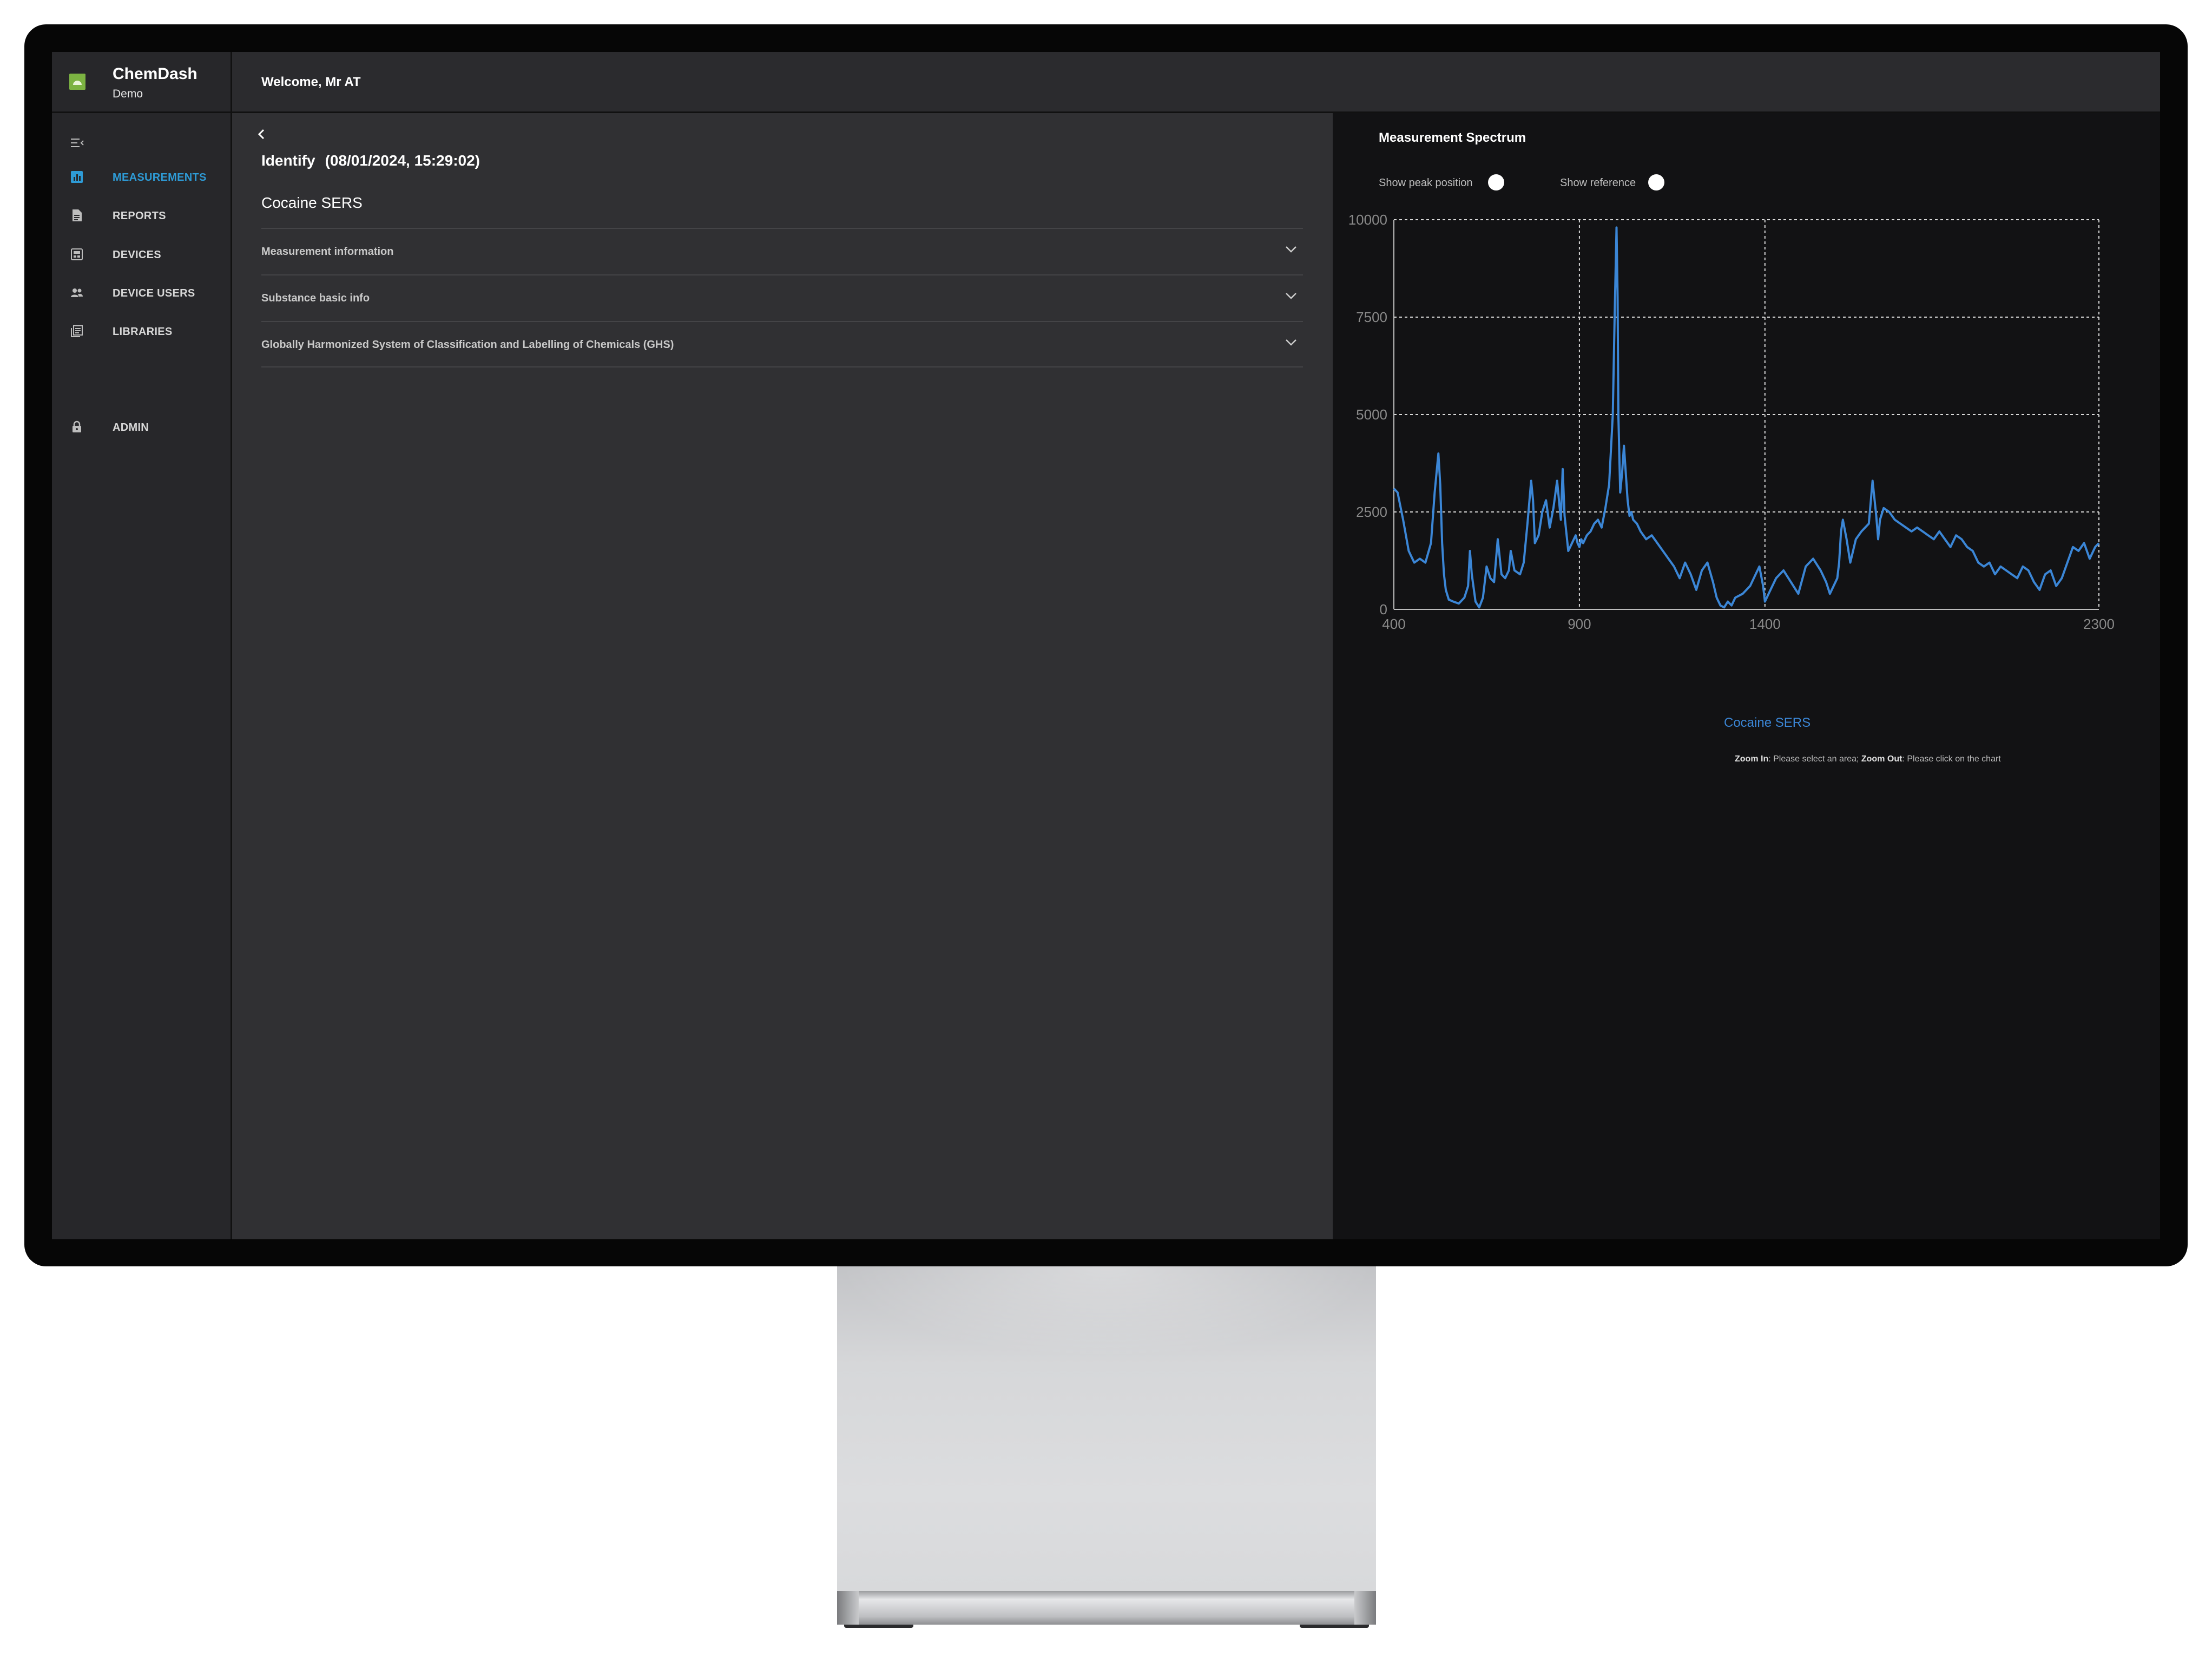 Image resolution: width=2212 pixels, height=1669 pixels. I want to click on zoom-out-label: Zoom Out, so click(1882, 759).